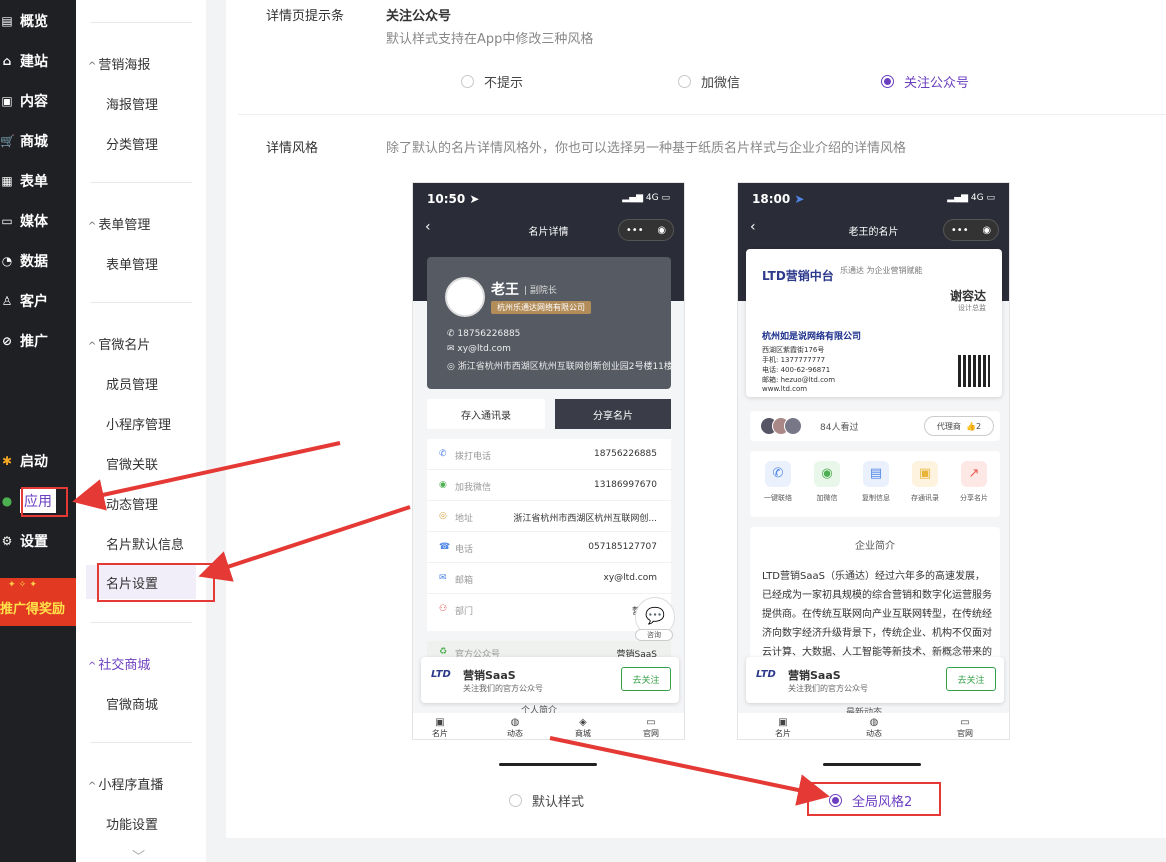 Image resolution: width=1166 pixels, height=862 pixels. What do you see at coordinates (486, 414) in the screenshot?
I see `save-contact-button: 存入通讯录` at bounding box center [486, 414].